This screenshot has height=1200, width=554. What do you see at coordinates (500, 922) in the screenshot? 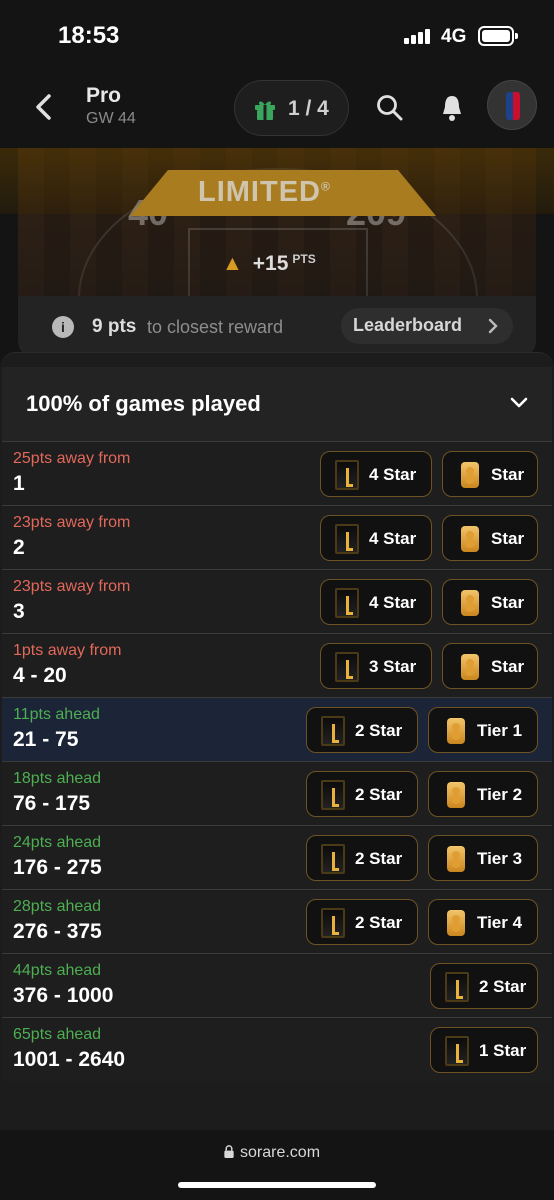
I see `reward-label: Tier 4` at bounding box center [500, 922].